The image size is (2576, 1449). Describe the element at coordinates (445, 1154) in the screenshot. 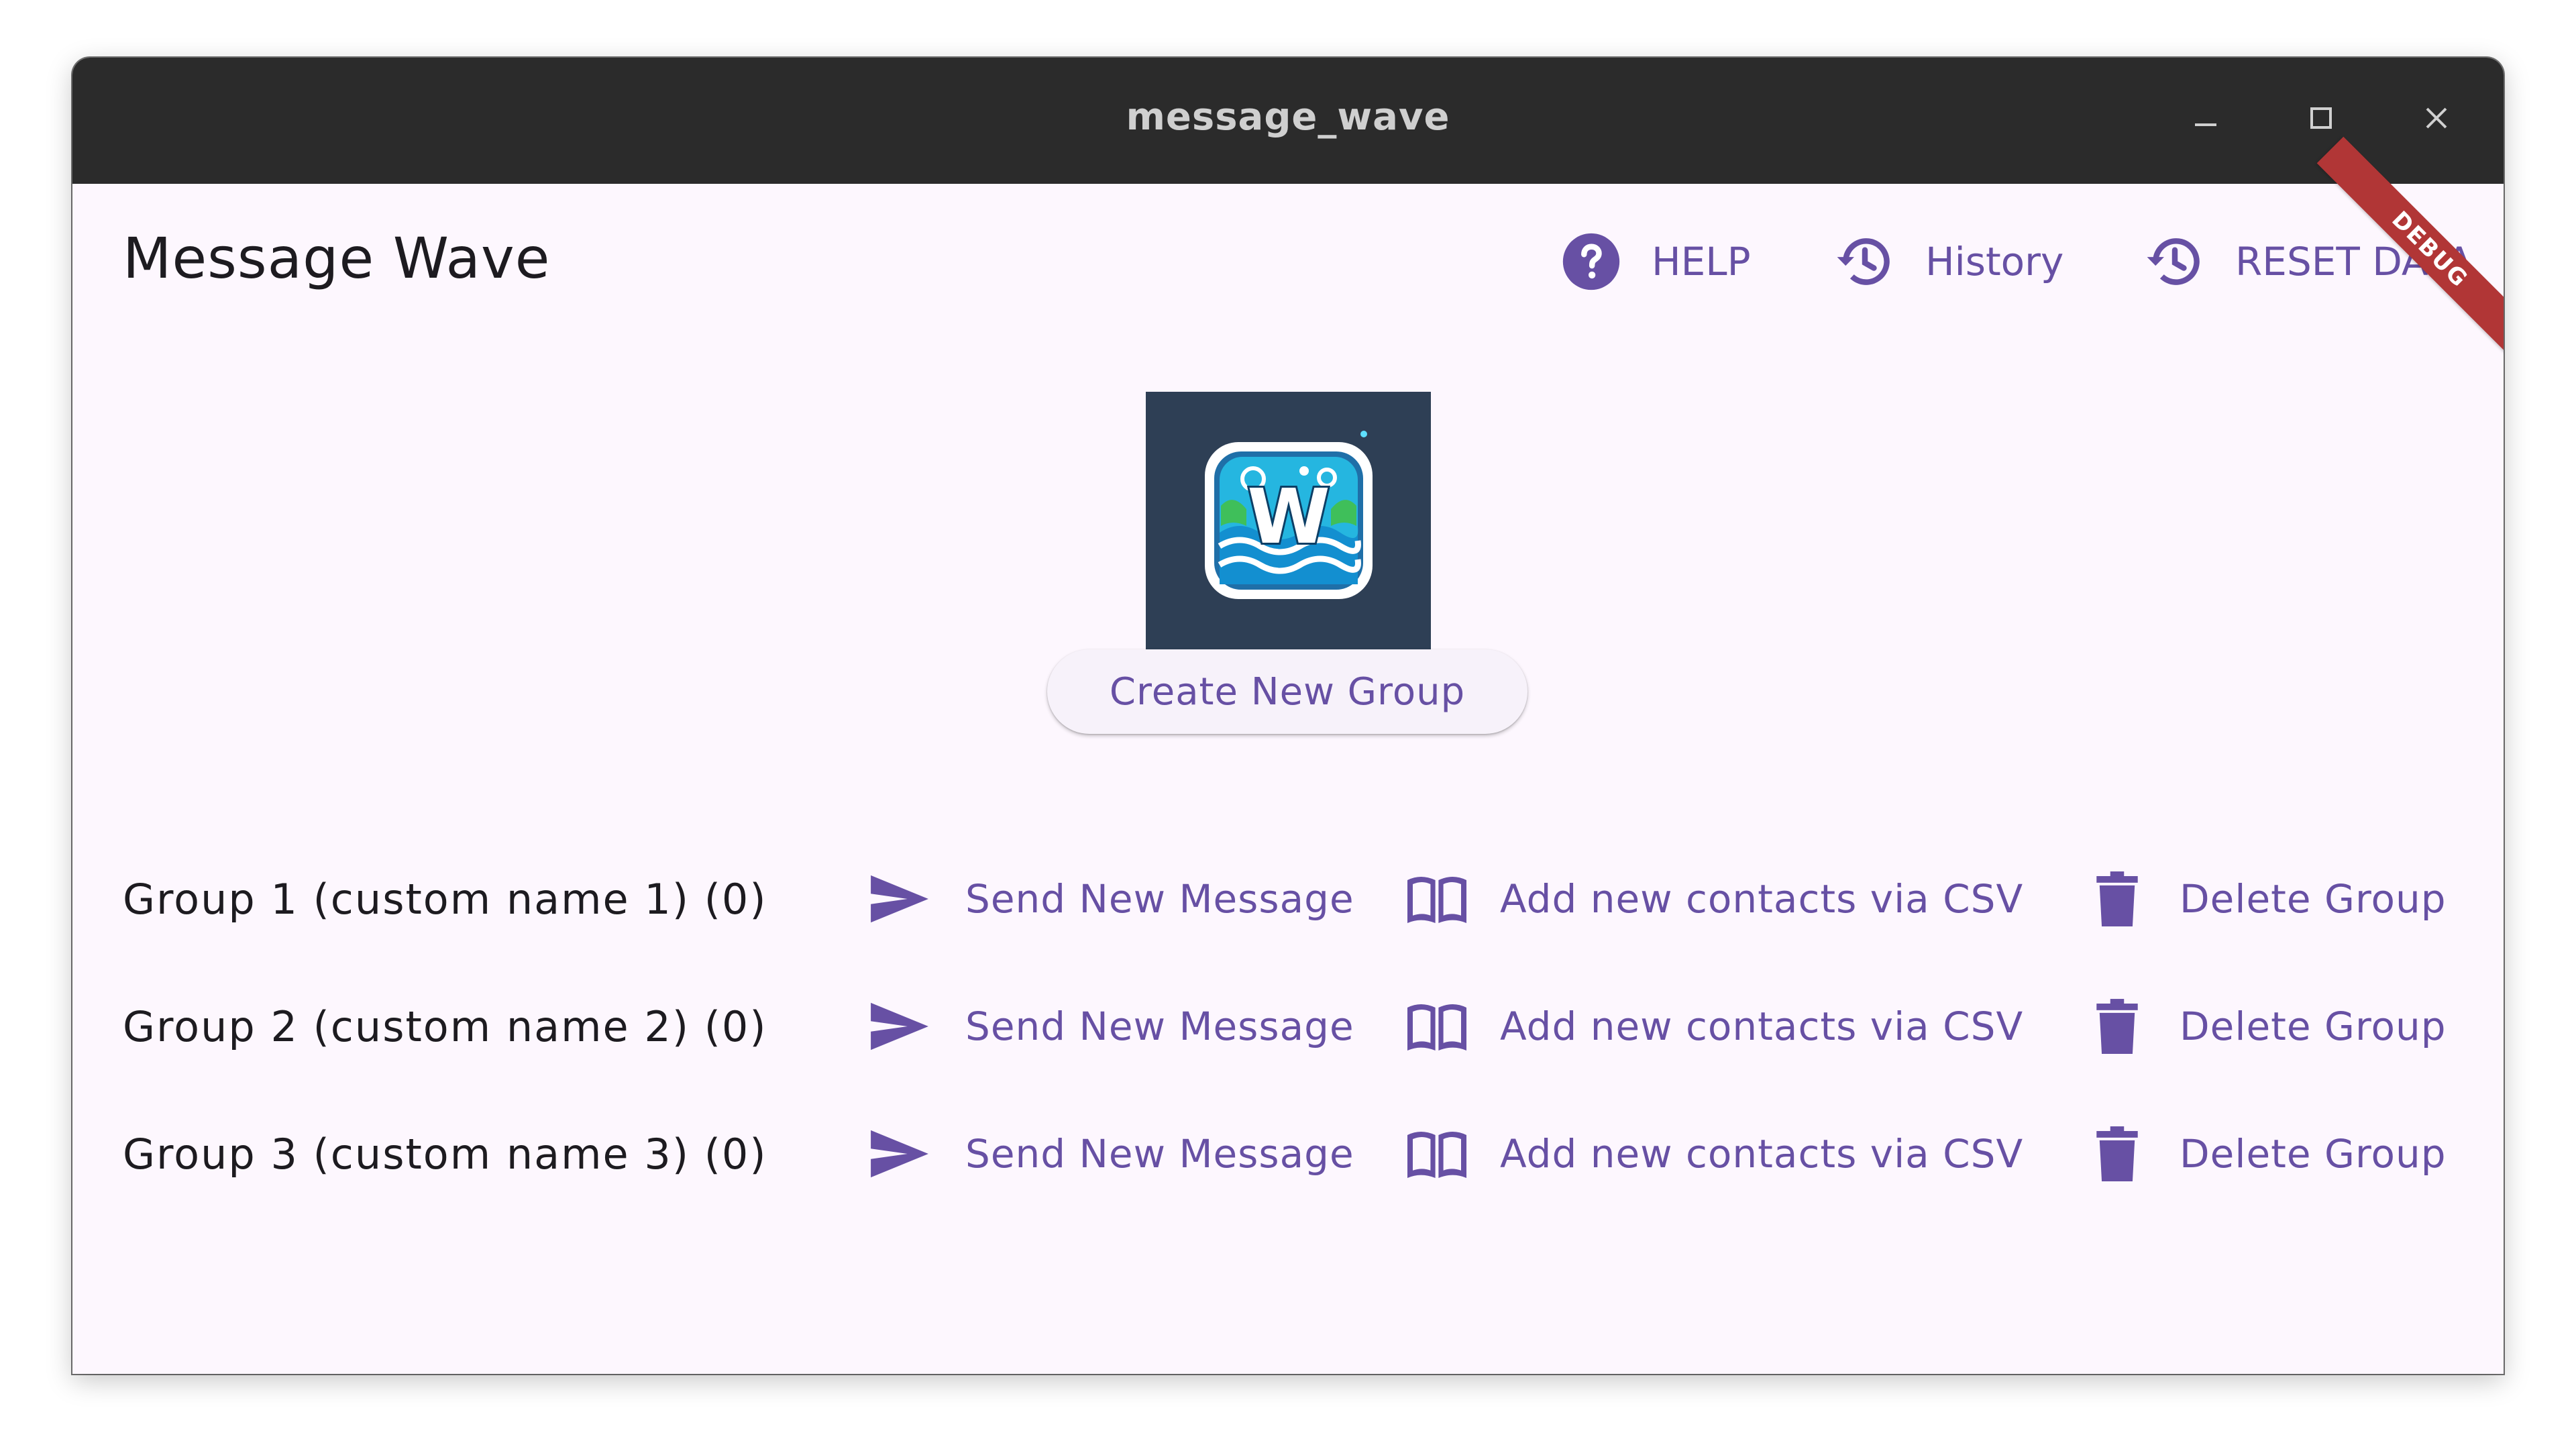

I see `group-name-label: Group 3 (custom name 3) (0)` at that location.